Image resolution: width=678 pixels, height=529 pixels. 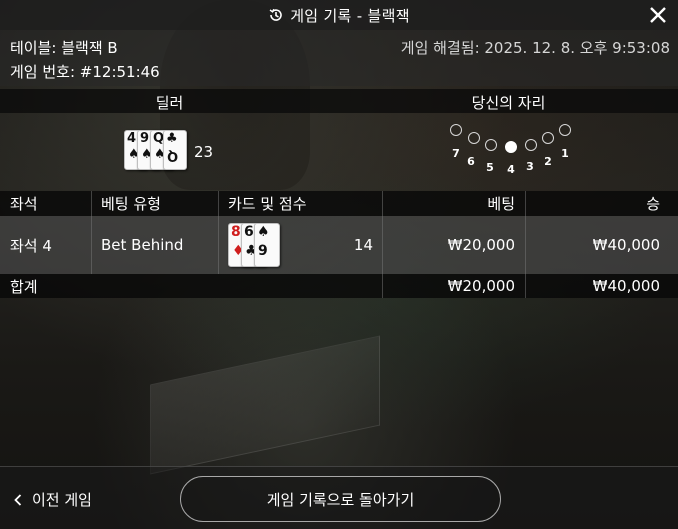 I want to click on game-resolved-time: 게임 해결됨: 2025. 12. 8. 오후 9:53:08, so click(x=535, y=48).